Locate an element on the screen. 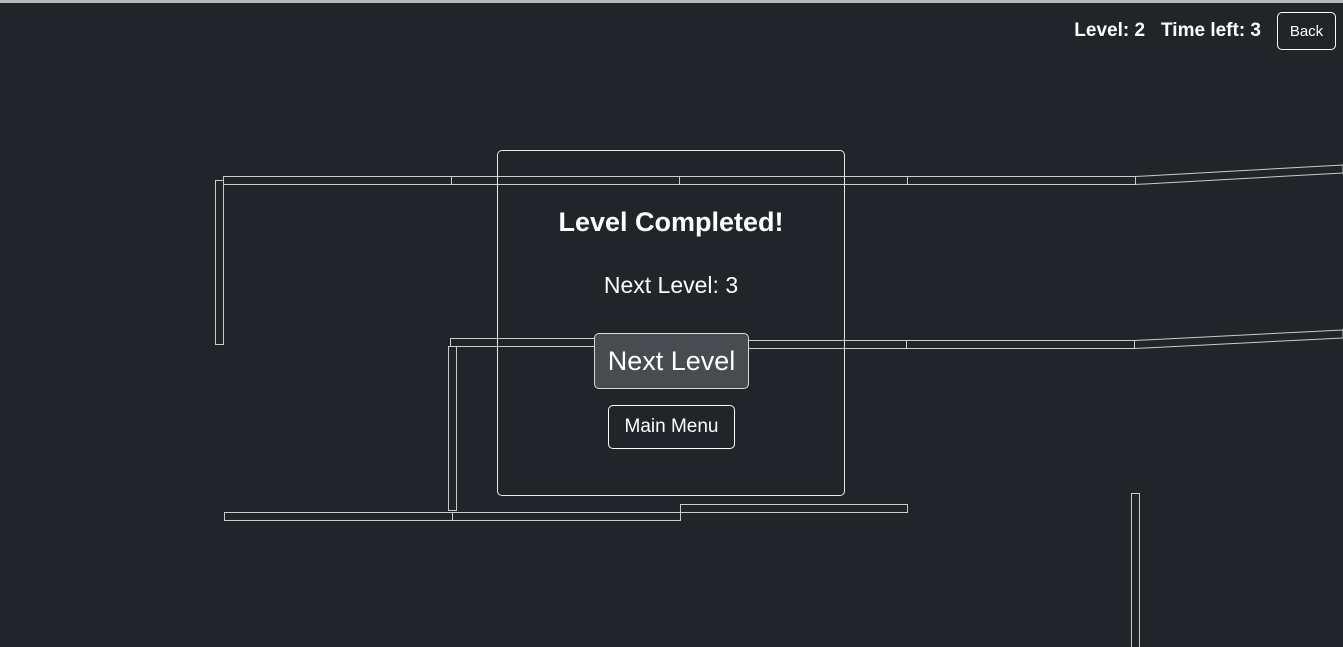 This screenshot has width=1343, height=647. next-level-text: Next Level: 3 is located at coordinates (671, 285).